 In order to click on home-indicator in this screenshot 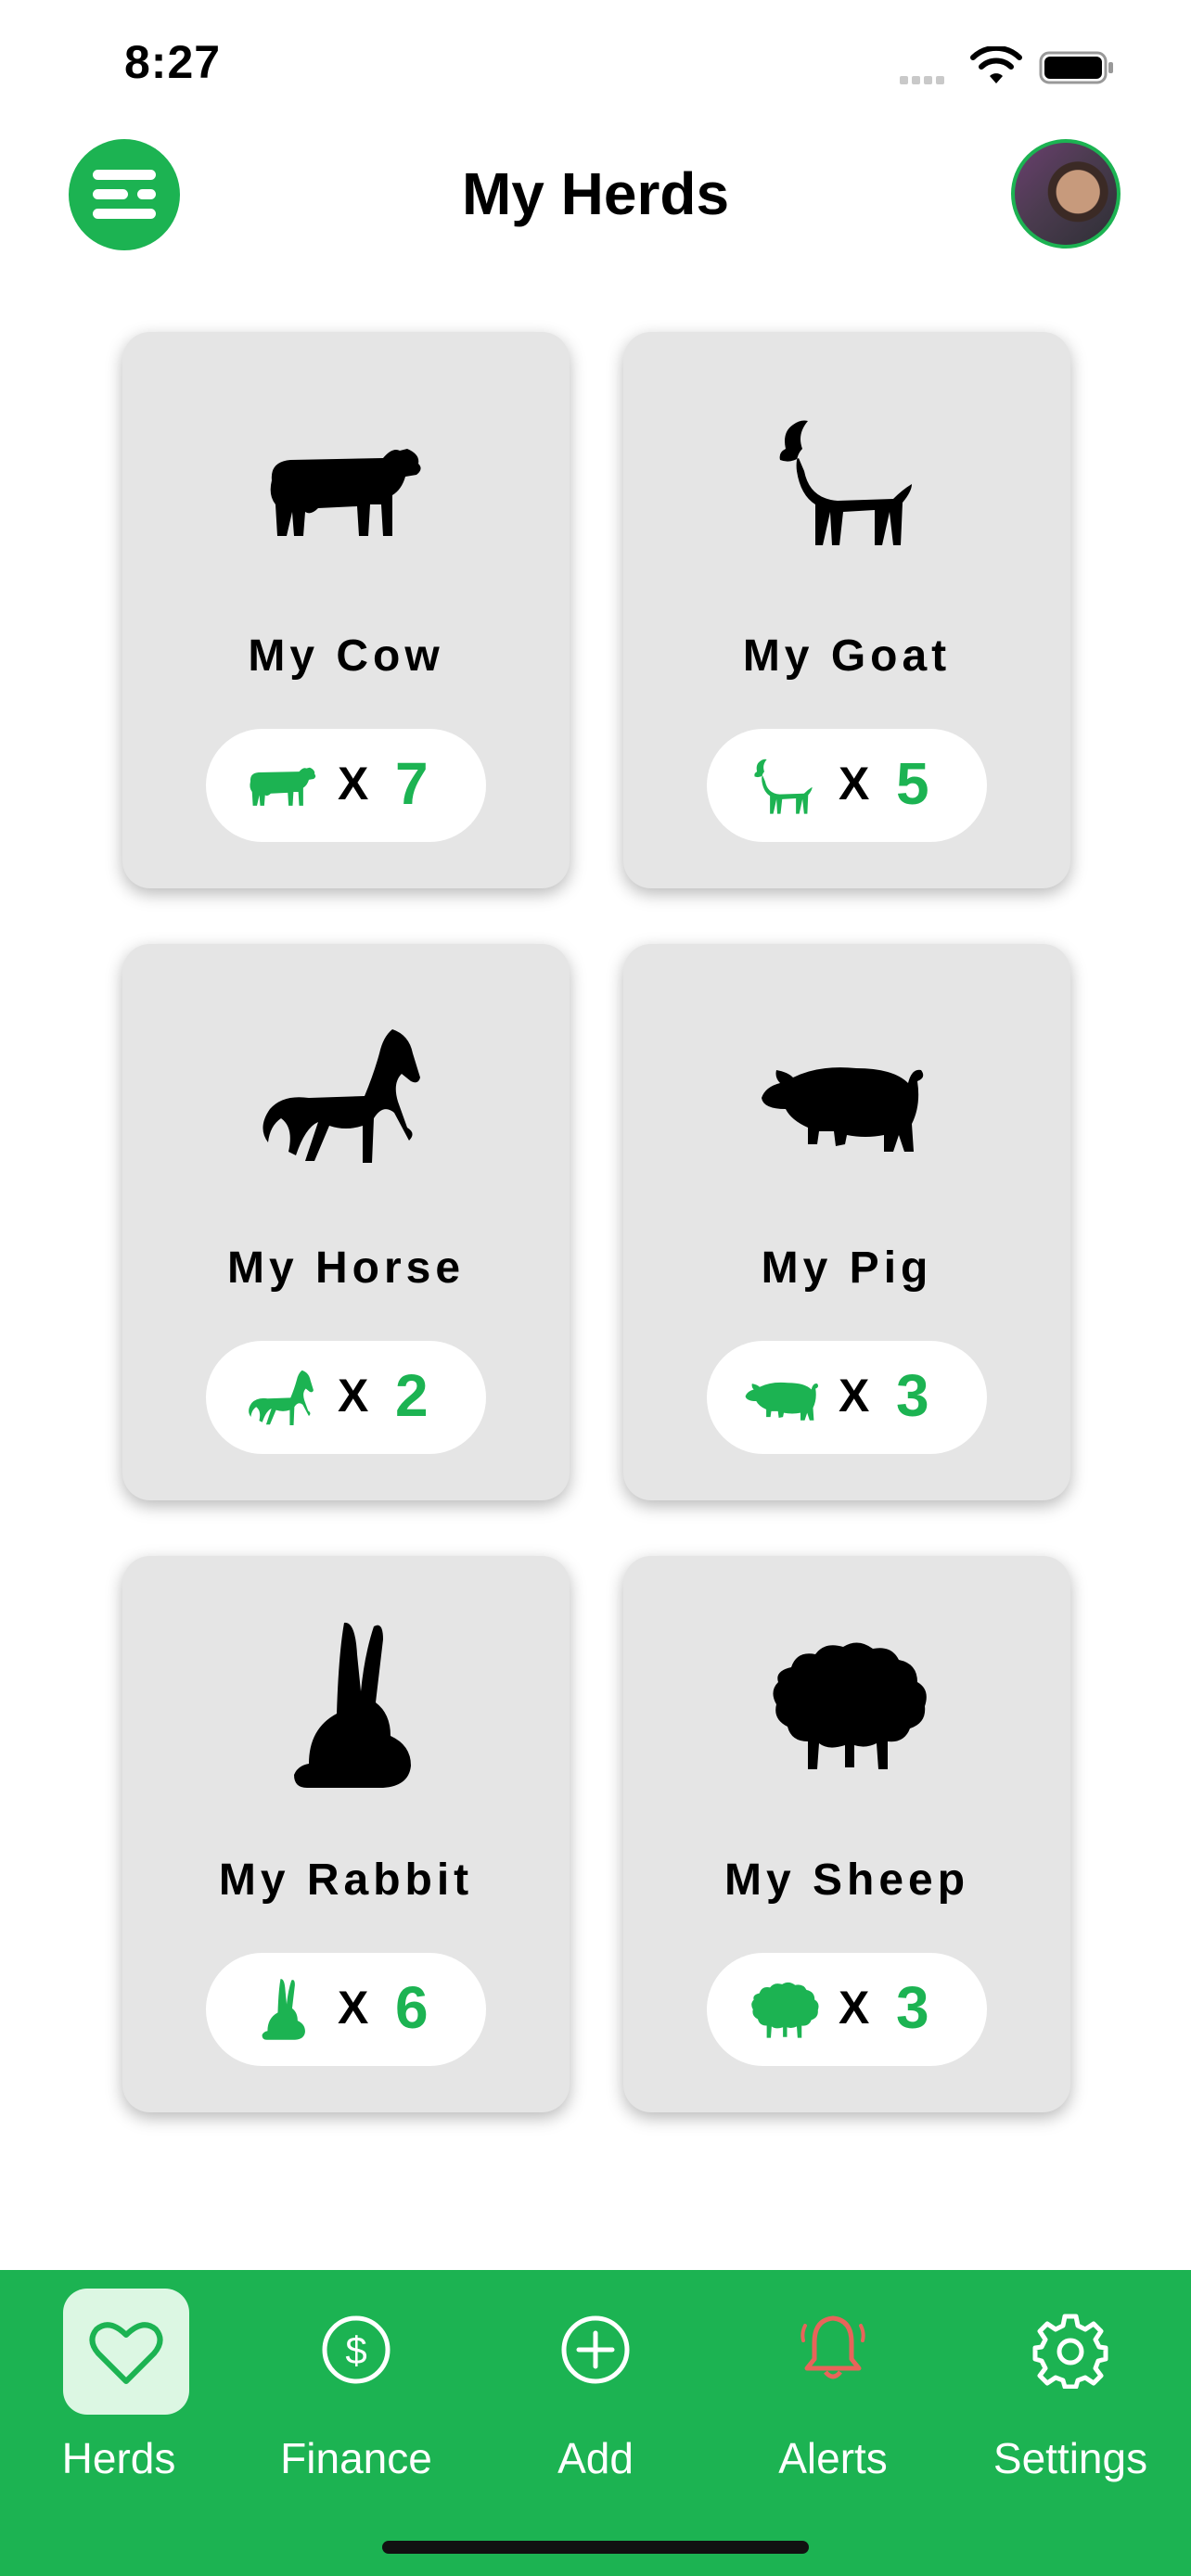, I will do `click(595, 2547)`.